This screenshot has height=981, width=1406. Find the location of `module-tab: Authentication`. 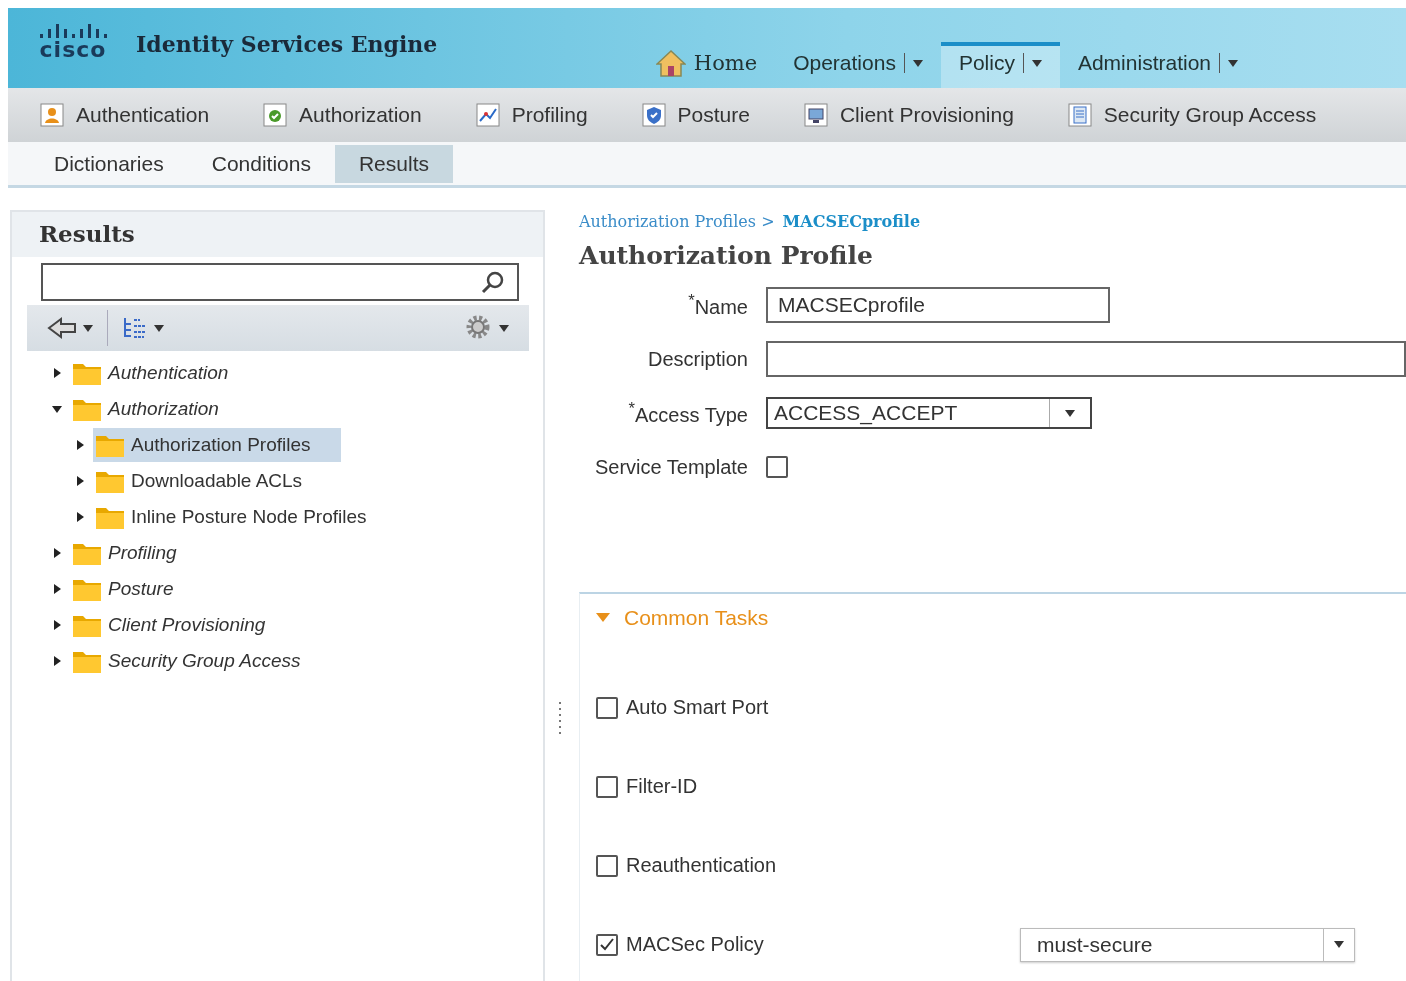

module-tab: Authentication is located at coordinates (138, 115).